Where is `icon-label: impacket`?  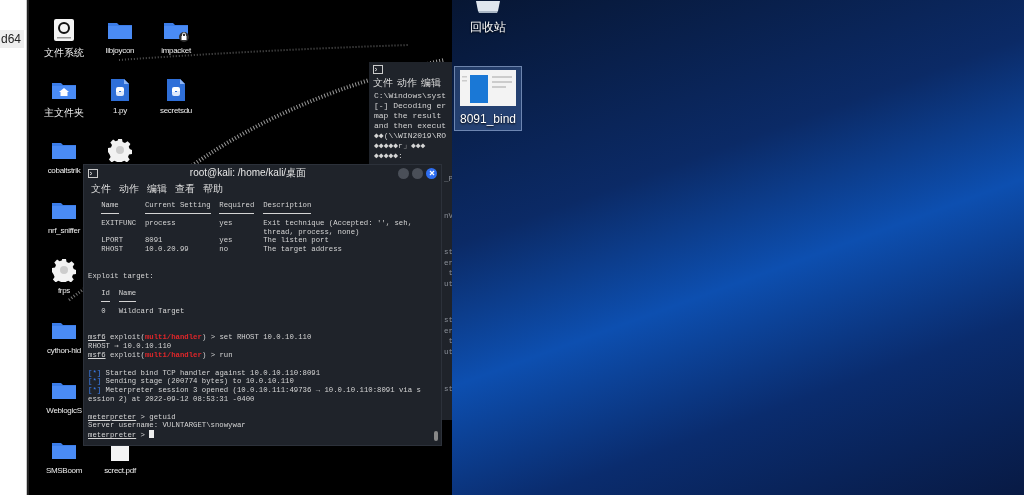
icon-label: impacket is located at coordinates (176, 50).